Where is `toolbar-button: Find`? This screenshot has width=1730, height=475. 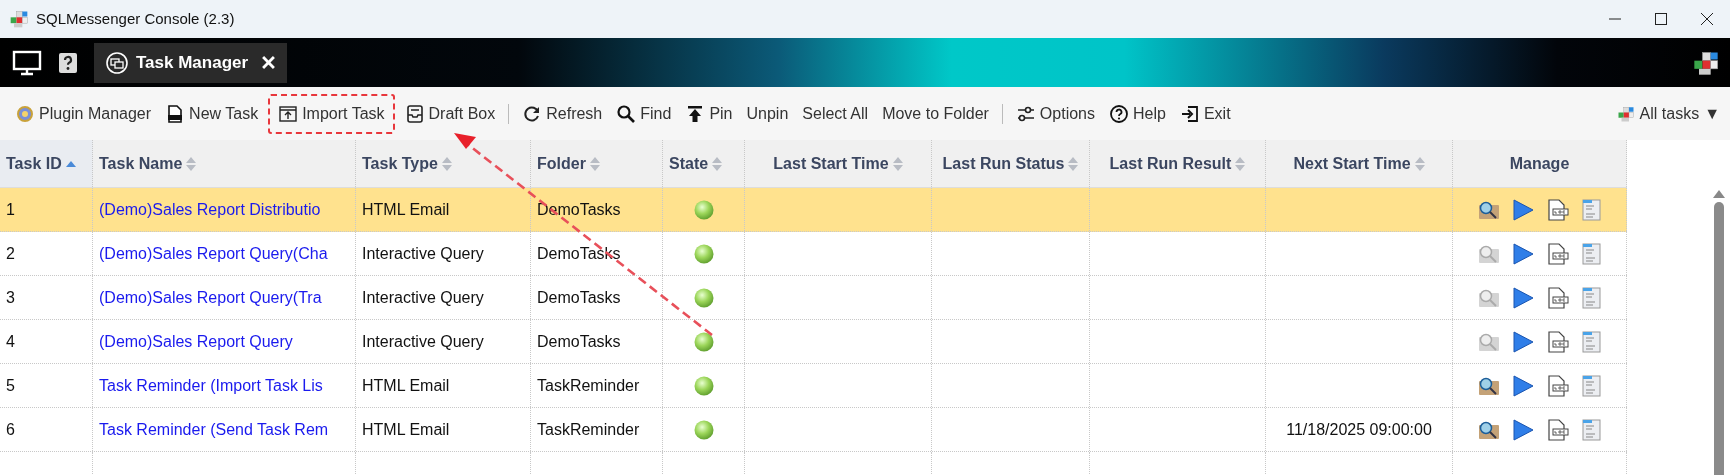 toolbar-button: Find is located at coordinates (644, 113).